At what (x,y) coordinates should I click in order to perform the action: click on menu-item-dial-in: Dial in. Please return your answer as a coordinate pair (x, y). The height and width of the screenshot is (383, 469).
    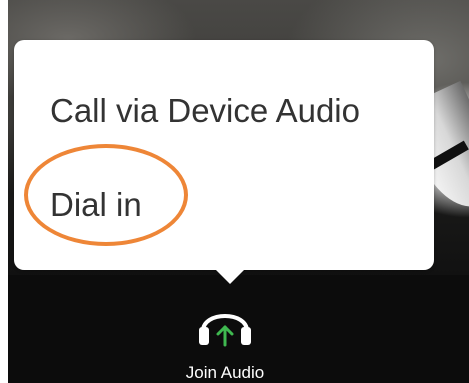
    Looking at the image, I should click on (96, 205).